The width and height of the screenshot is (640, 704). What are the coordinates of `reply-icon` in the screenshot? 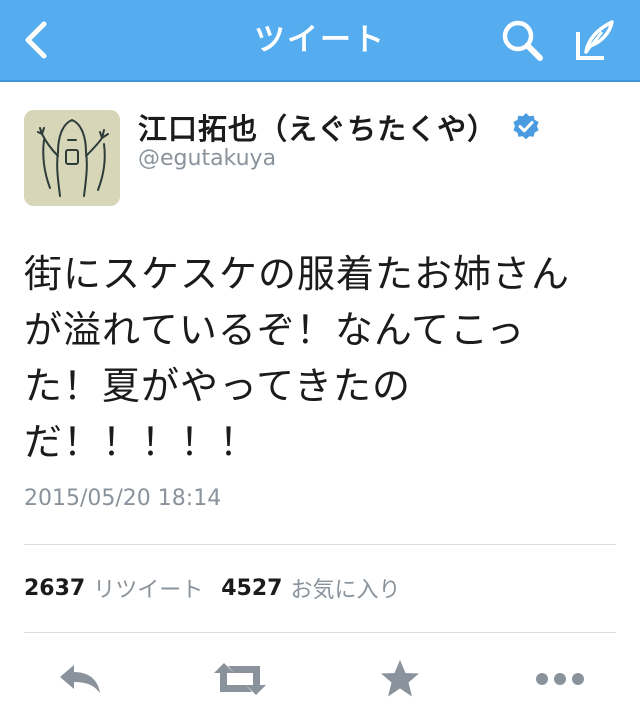 It's located at (80, 679).